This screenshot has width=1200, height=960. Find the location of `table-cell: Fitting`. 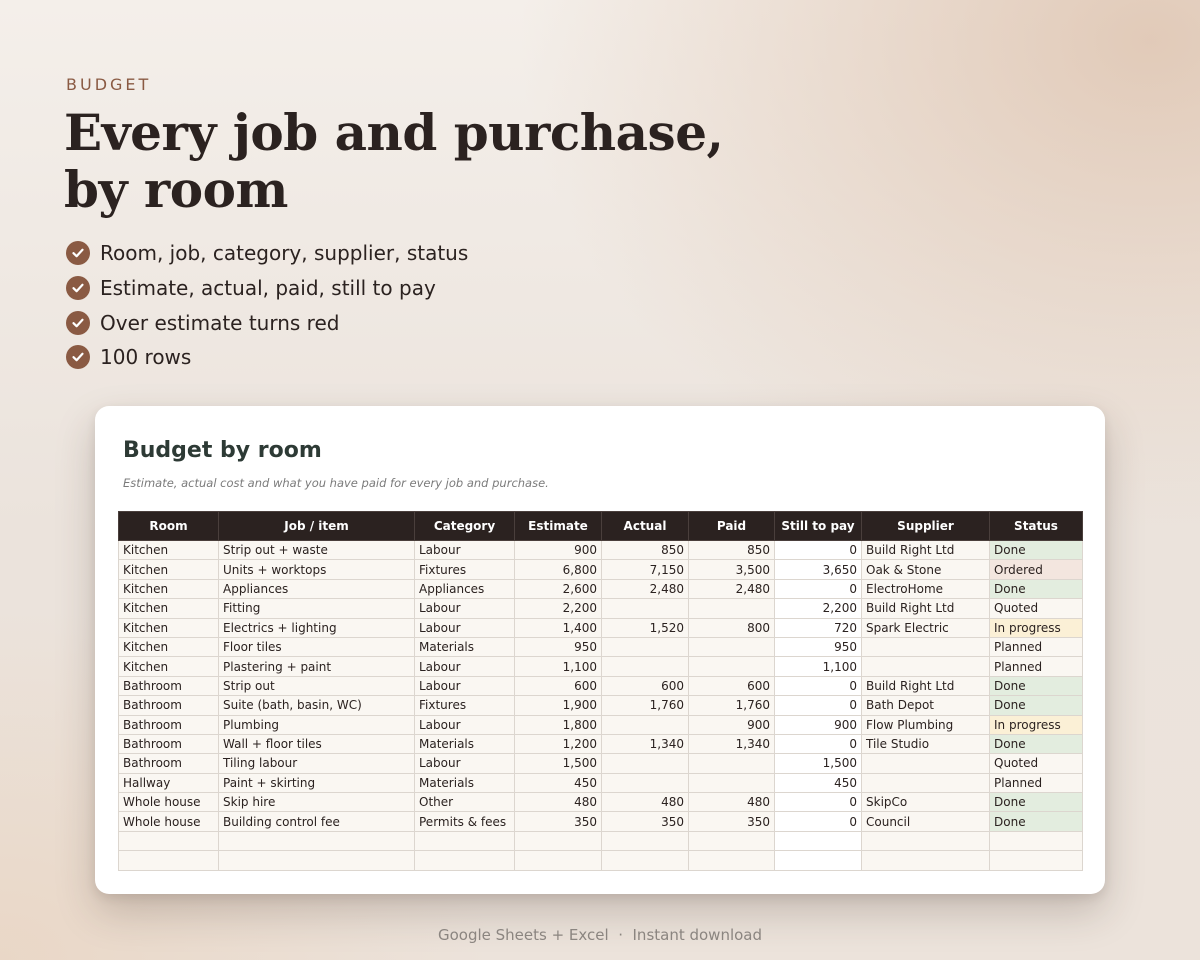

table-cell: Fitting is located at coordinates (316, 608).